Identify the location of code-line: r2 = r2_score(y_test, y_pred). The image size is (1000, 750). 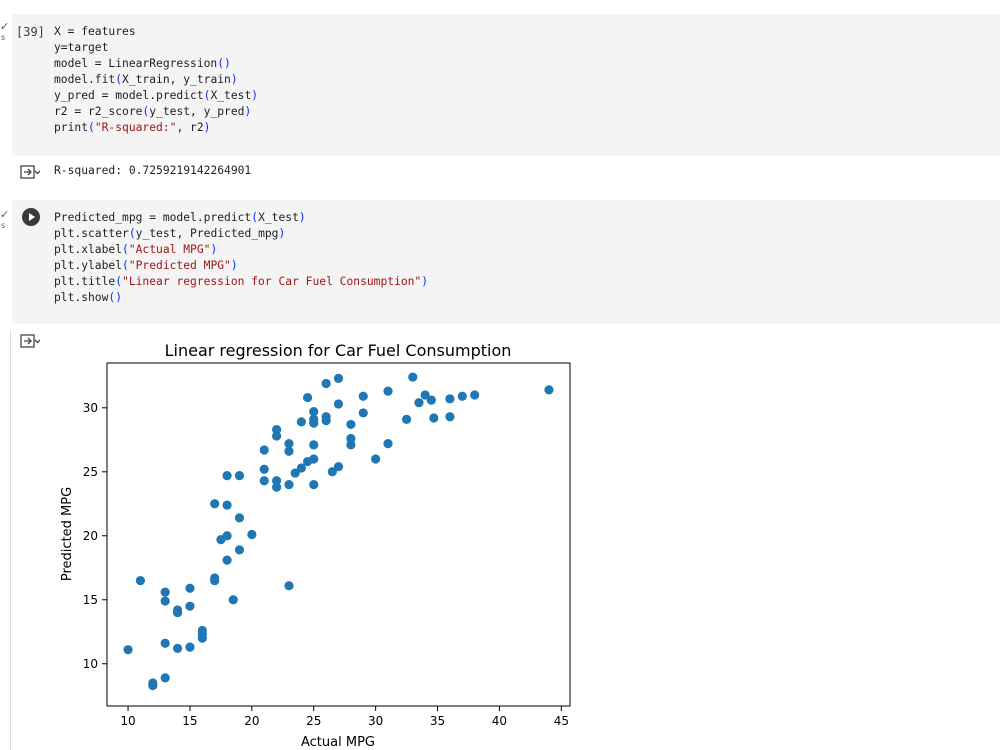
(153, 111).